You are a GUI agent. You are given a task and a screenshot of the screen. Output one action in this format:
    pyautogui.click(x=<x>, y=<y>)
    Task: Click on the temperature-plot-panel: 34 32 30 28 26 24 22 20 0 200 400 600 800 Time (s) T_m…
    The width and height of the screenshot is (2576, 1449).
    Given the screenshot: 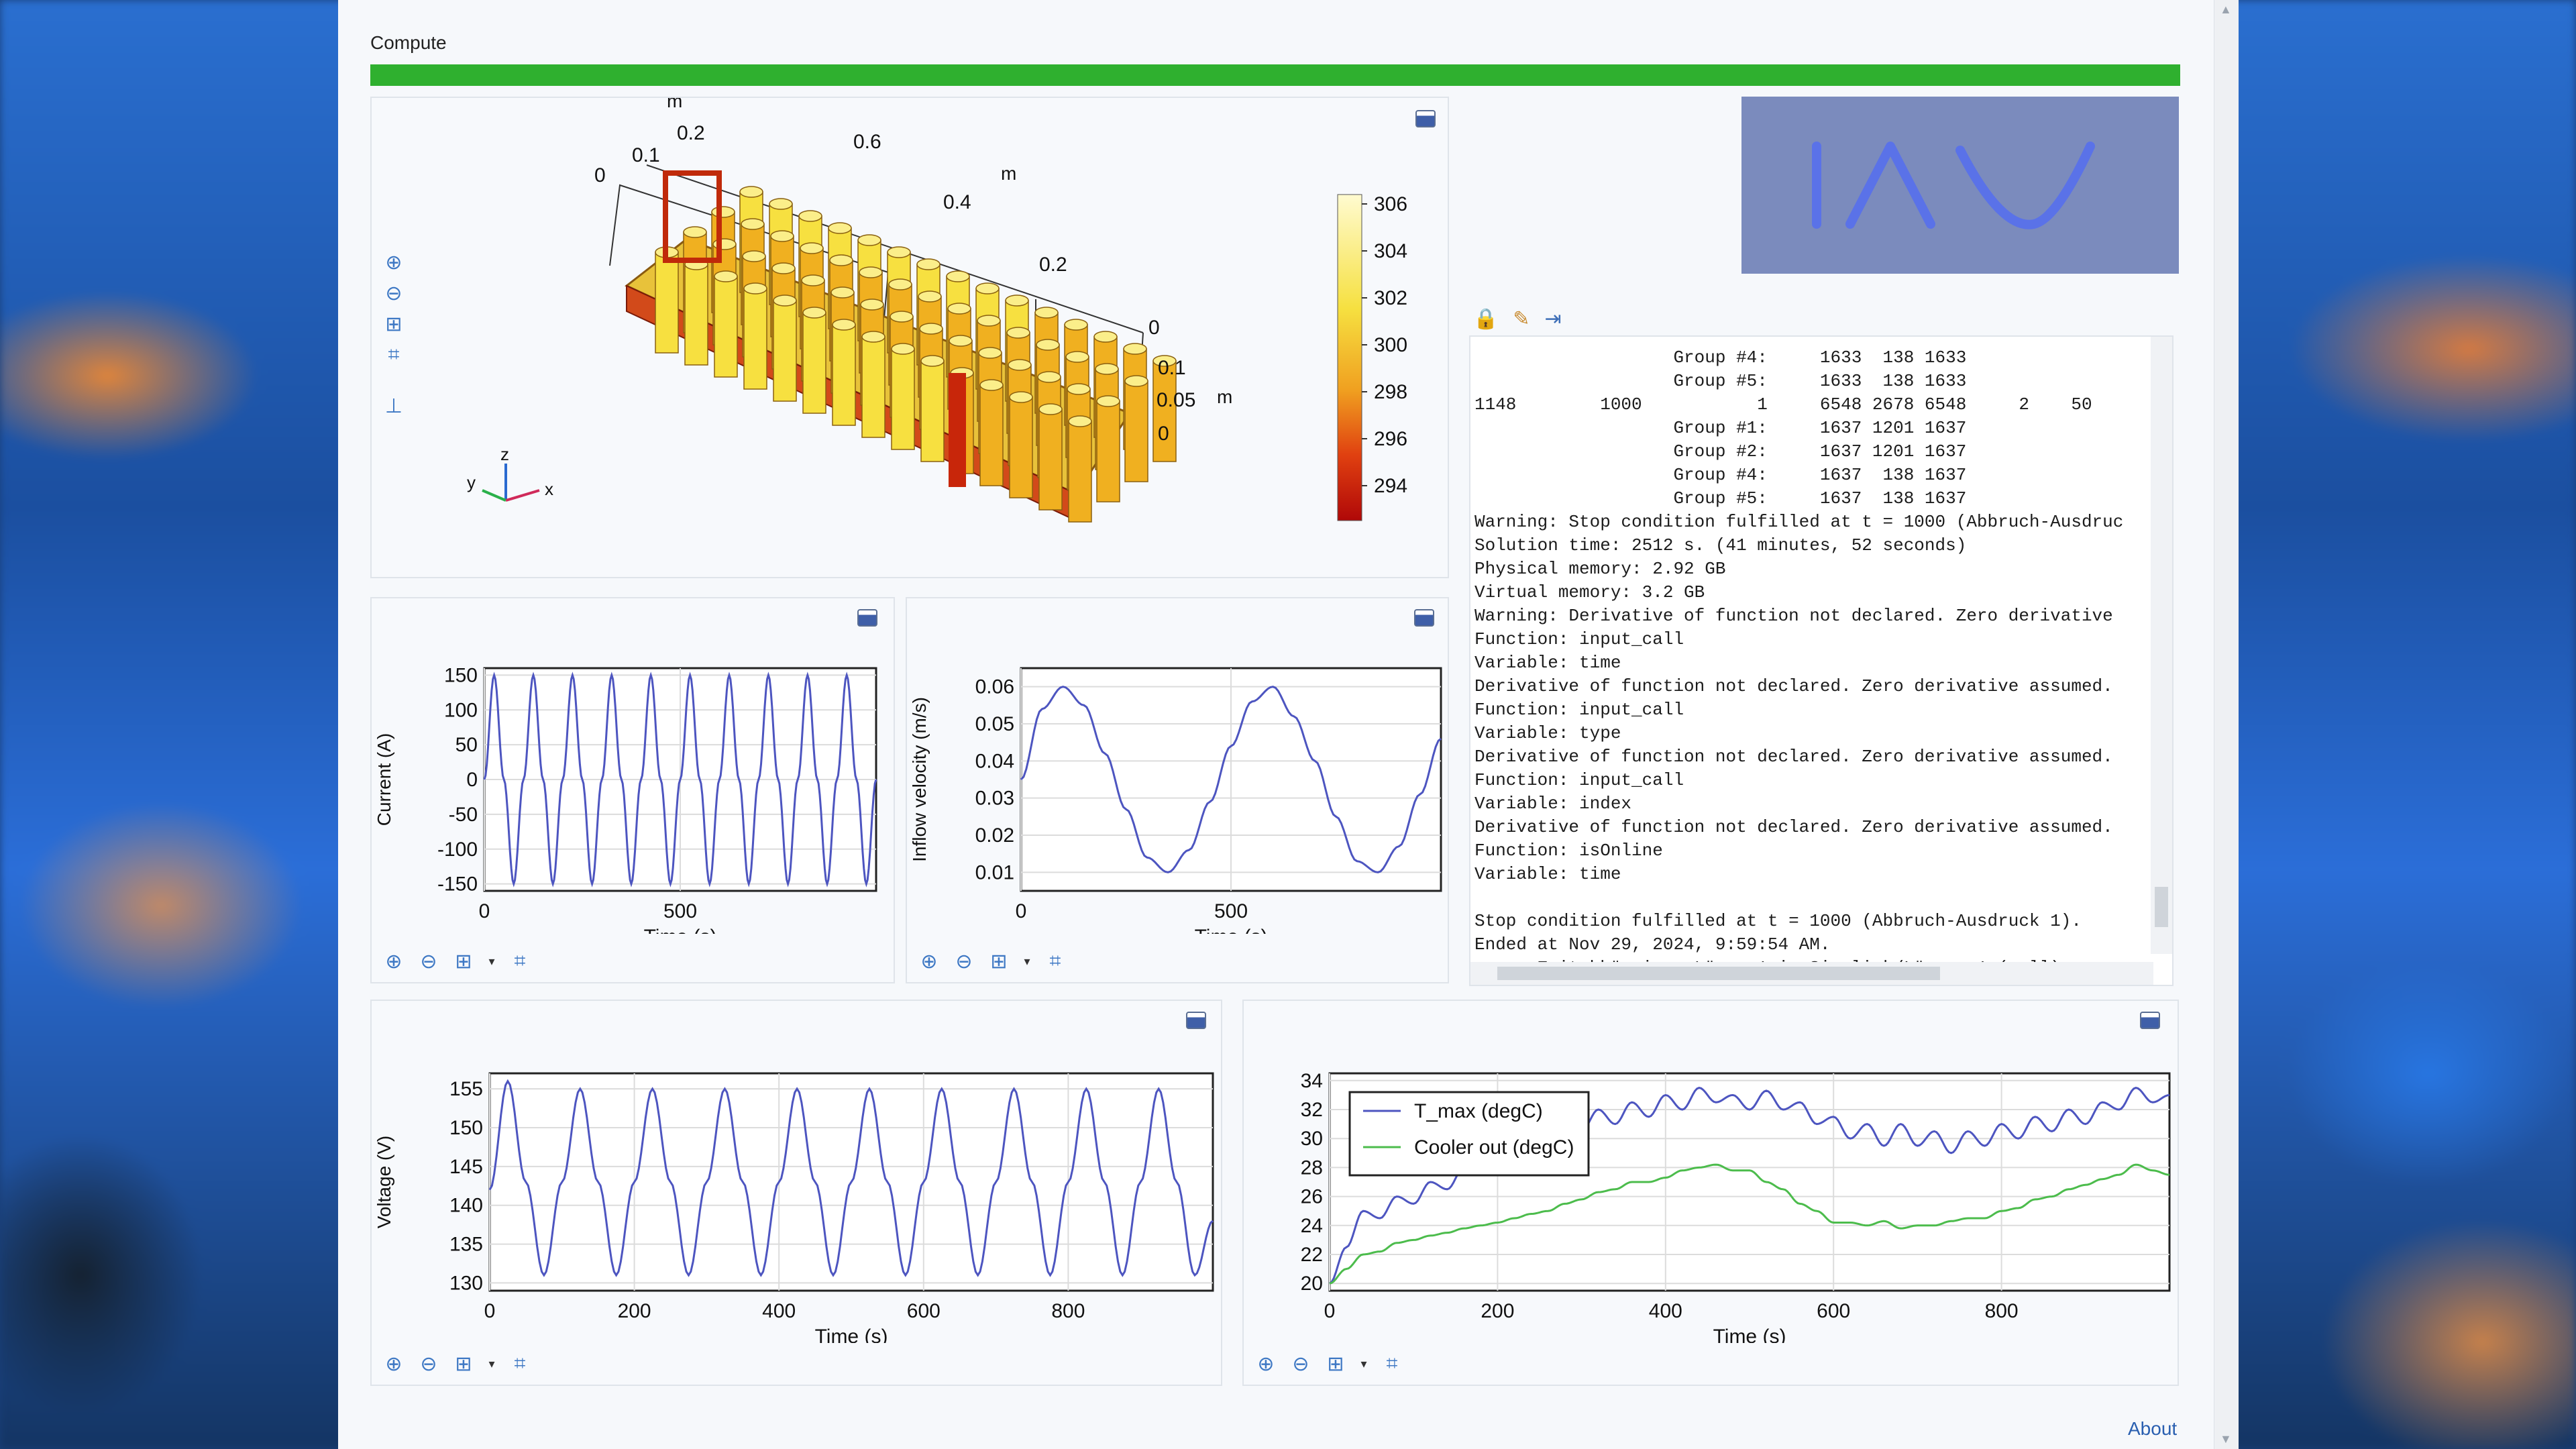 What is the action you would take?
    pyautogui.click(x=1710, y=1193)
    